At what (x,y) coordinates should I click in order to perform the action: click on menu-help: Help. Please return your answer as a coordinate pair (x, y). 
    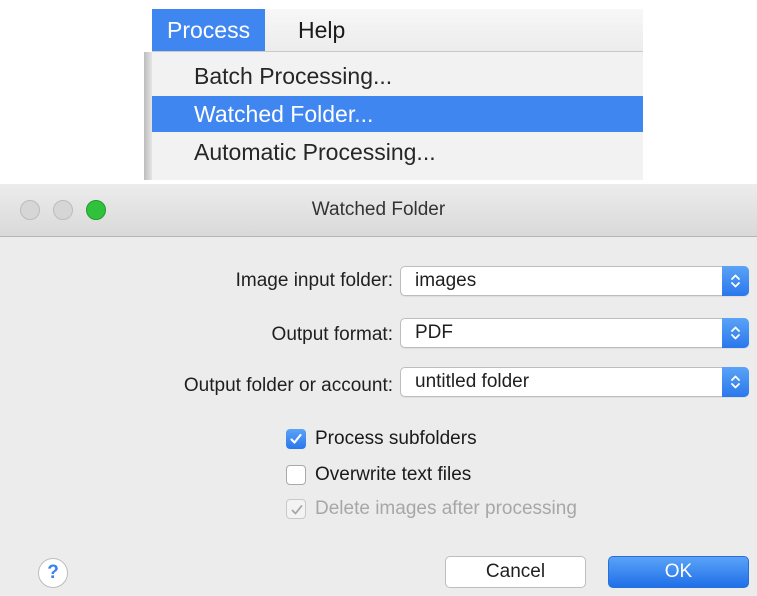
    Looking at the image, I should click on (321, 30).